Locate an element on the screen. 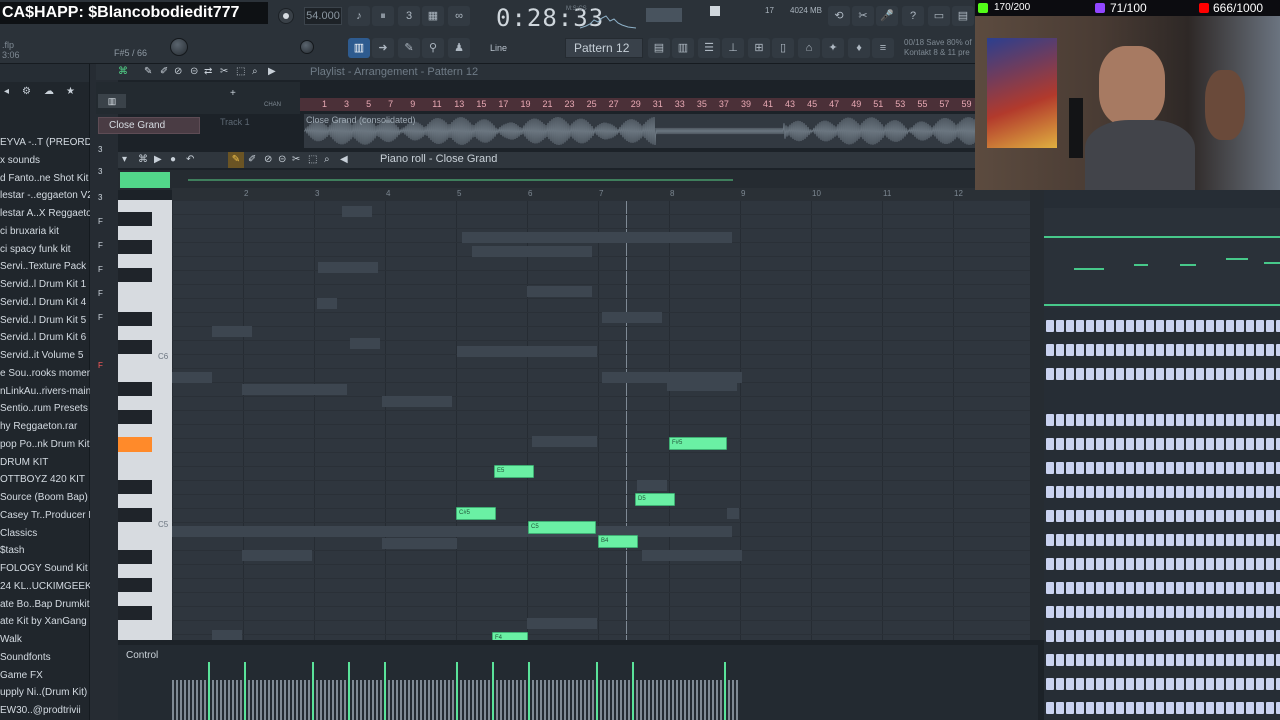  select-icon: ⬚ is located at coordinates (240, 71).